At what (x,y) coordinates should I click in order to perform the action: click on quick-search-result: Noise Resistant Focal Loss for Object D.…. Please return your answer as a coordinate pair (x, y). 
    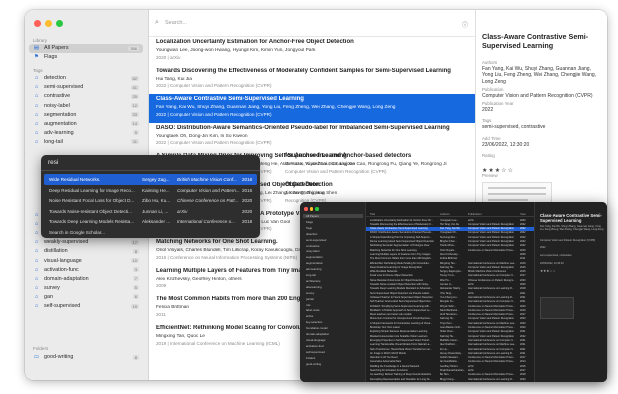
    Looking at the image, I should click on (150, 200).